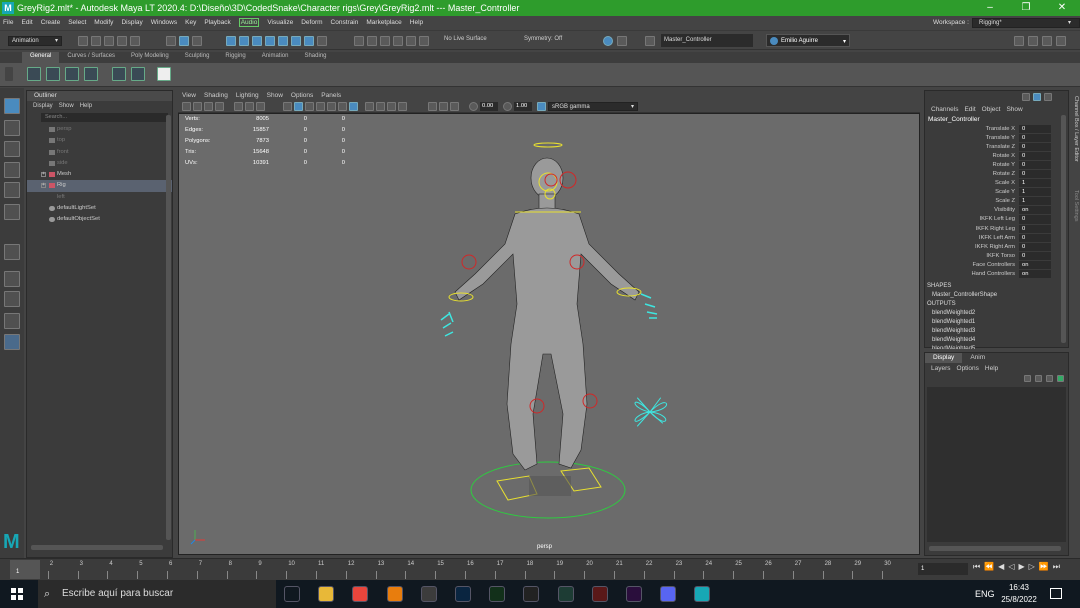  I want to click on cb-menu-channels: Channels, so click(944, 109).